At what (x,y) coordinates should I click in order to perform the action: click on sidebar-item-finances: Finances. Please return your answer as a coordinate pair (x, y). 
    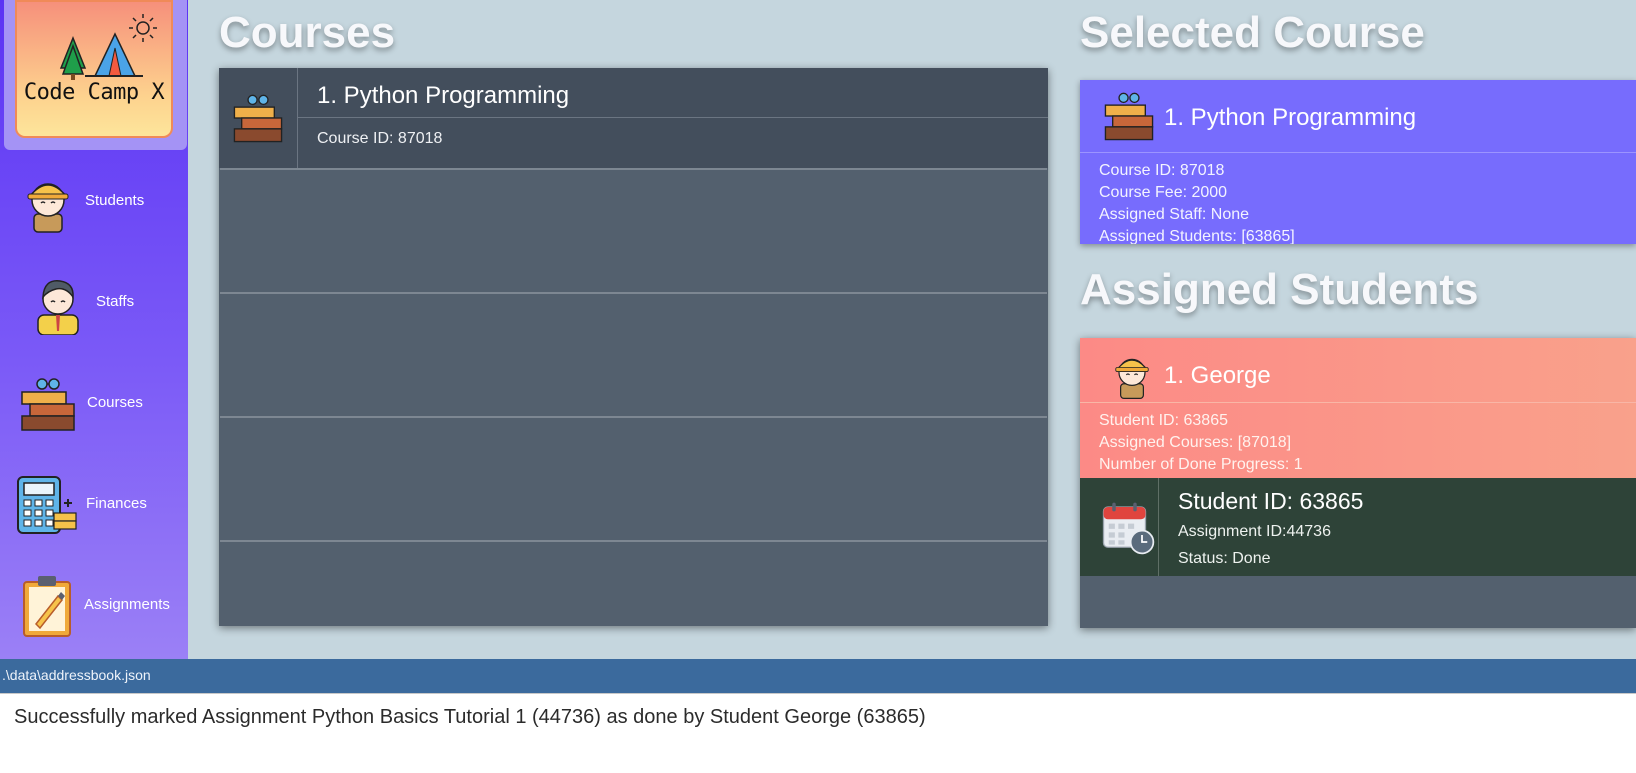
    Looking at the image, I should click on (94, 505).